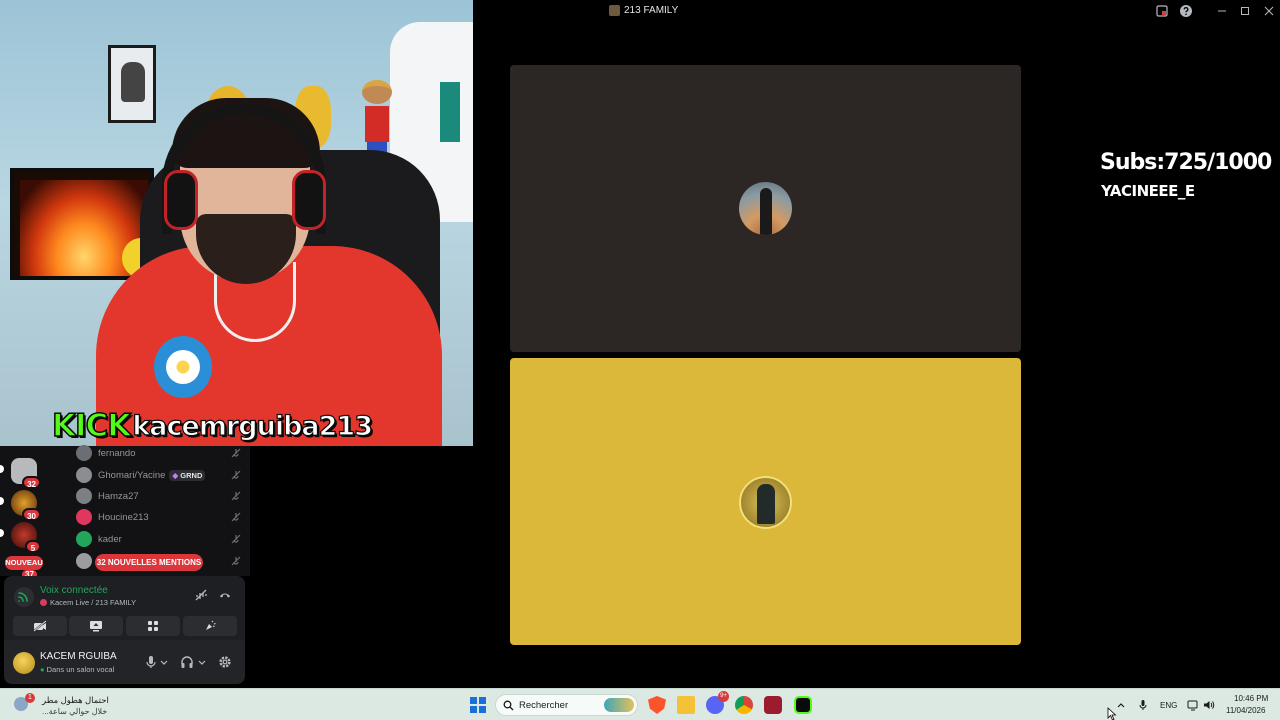 This screenshot has width=1280, height=720. Describe the element at coordinates (24, 563) in the screenshot. I see `new-servers-pill: NOUVEAU` at that location.